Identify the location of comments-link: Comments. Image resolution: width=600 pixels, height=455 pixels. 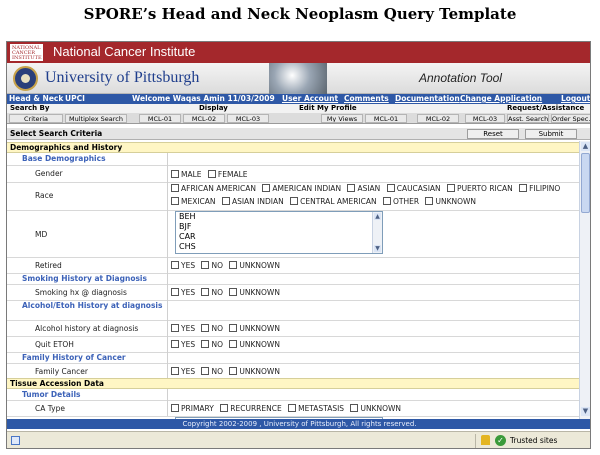
(366, 99).